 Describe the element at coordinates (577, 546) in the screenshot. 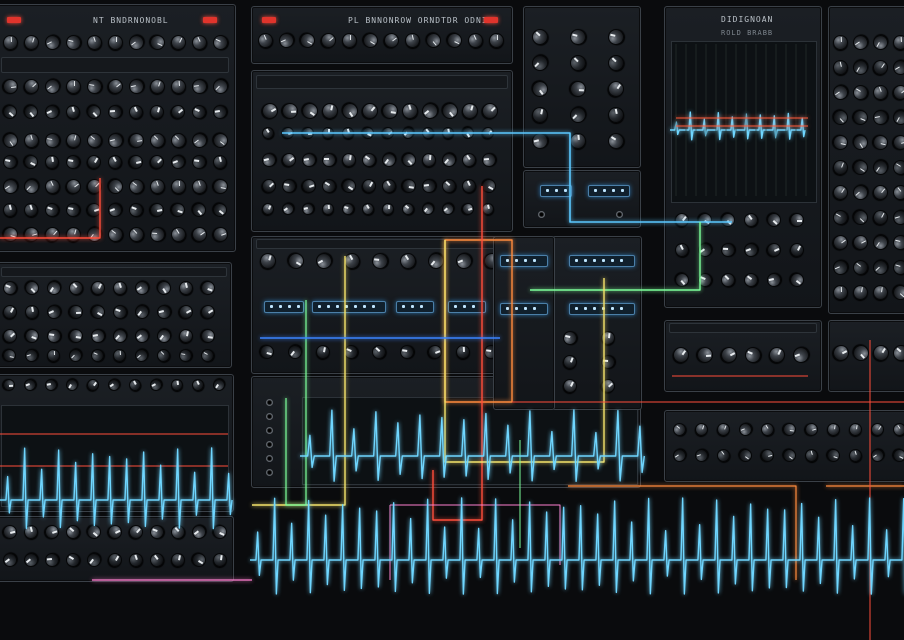

I see `output-waveform` at that location.